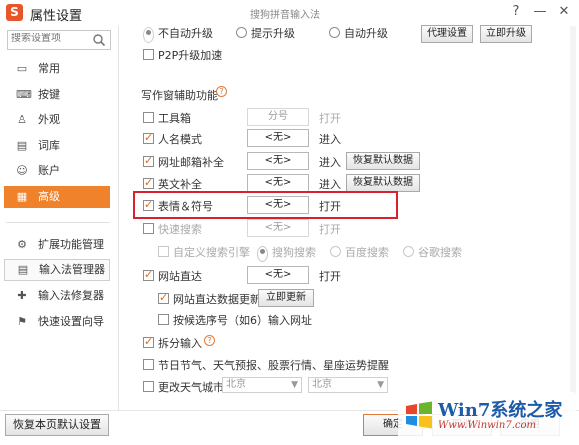 This screenshot has height=445, width=579. I want to click on watermark: Win7系统之家 Www.Winwin7.com, so click(487, 416).